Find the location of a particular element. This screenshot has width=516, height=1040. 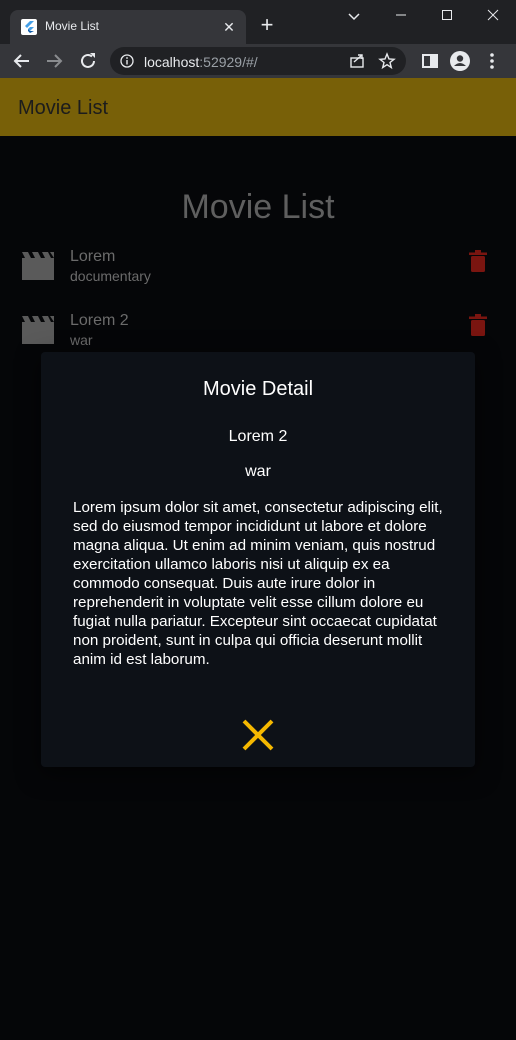

page-title: Movie List is located at coordinates (258, 207).